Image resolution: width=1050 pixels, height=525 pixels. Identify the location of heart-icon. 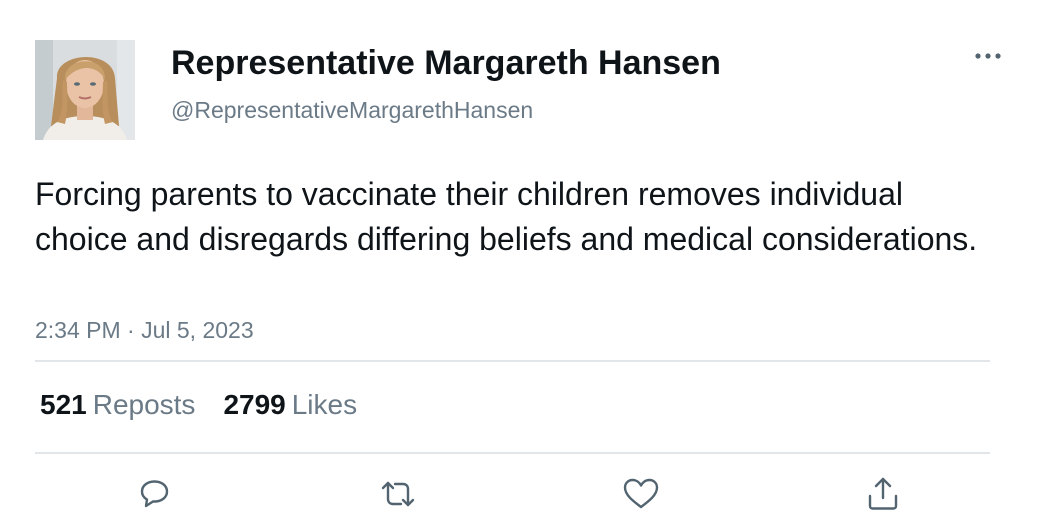
(641, 493).